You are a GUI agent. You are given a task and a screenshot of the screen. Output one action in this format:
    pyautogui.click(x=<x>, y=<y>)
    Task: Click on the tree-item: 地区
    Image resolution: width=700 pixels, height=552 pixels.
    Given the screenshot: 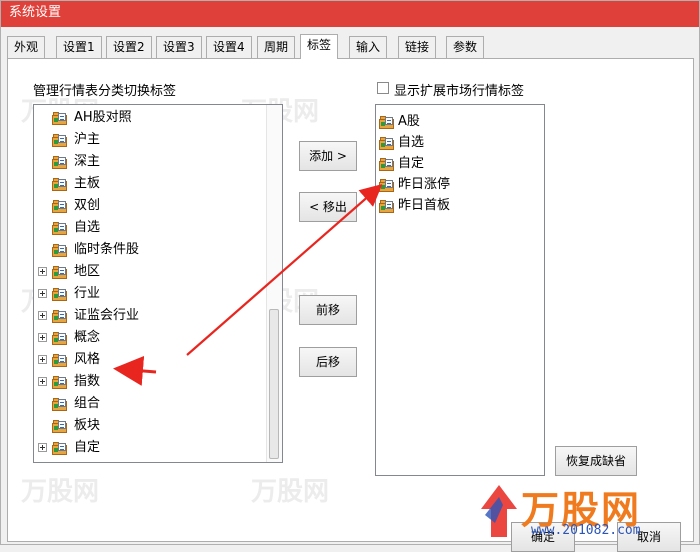 What is the action you would take?
    pyautogui.click(x=150, y=272)
    